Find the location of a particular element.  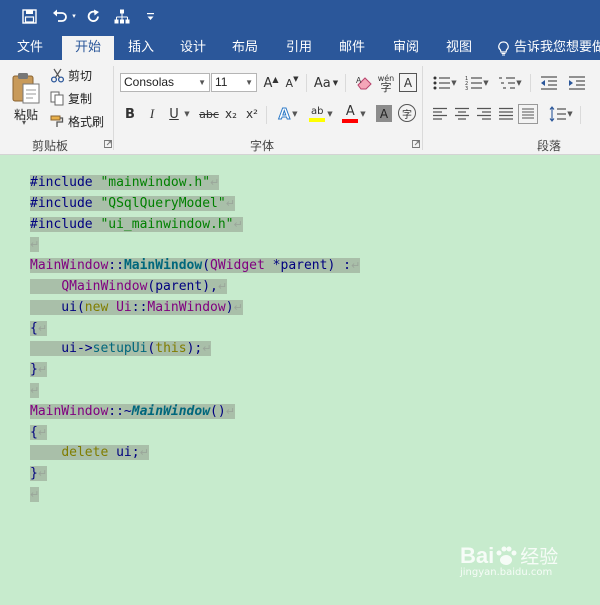

save-button is located at coordinates (29, 16).